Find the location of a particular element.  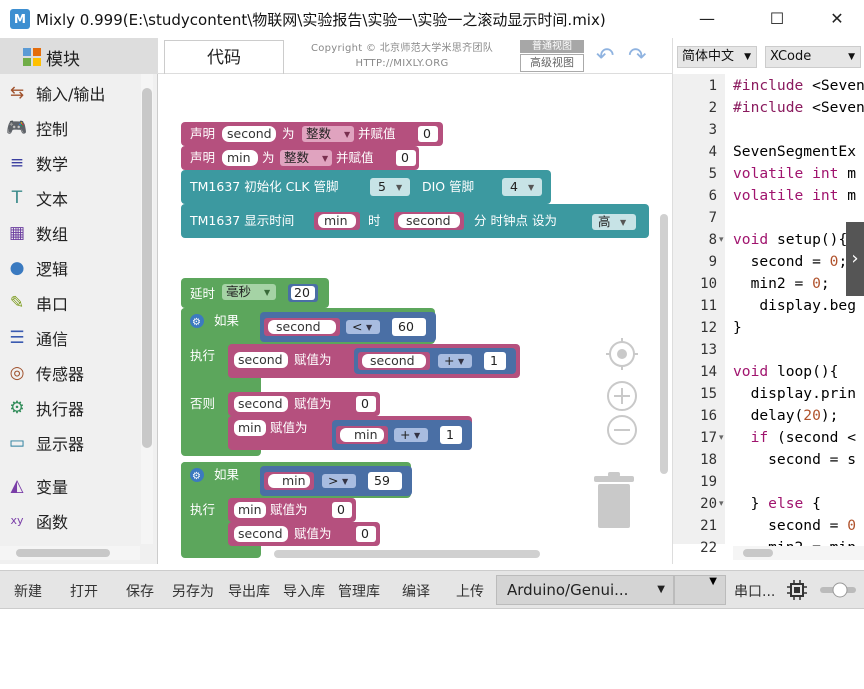

close-button: ✕ is located at coordinates (837, 19).